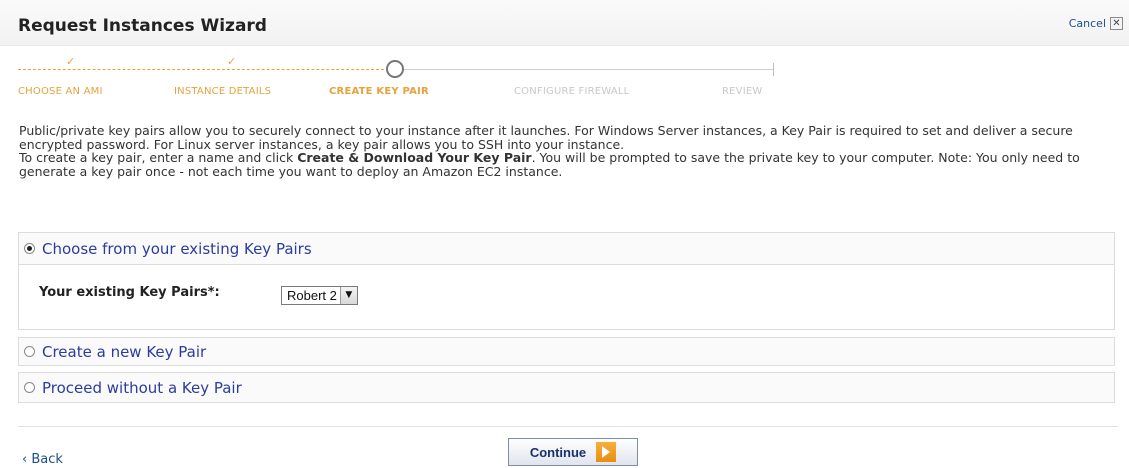 This screenshot has height=468, width=1129. I want to click on progress-end-tick, so click(773, 69).